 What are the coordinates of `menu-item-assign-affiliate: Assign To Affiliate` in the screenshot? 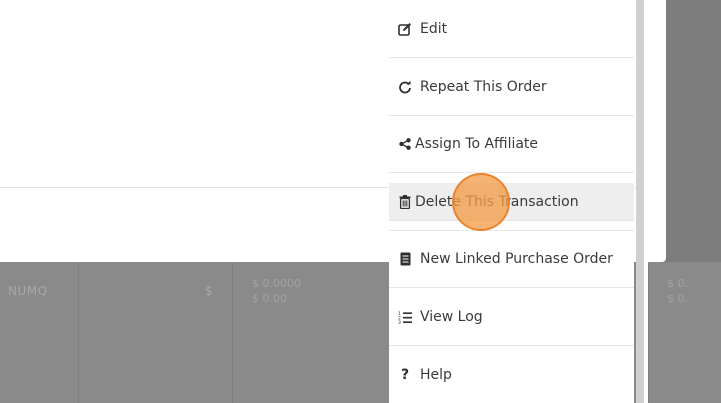 It's located at (511, 144).